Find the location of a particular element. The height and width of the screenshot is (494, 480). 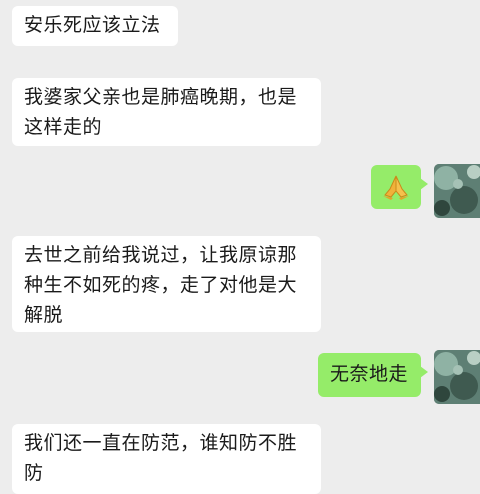

message-text: 我婆家父亲也是肺癌晚期，也是这样走的 is located at coordinates (161, 112).